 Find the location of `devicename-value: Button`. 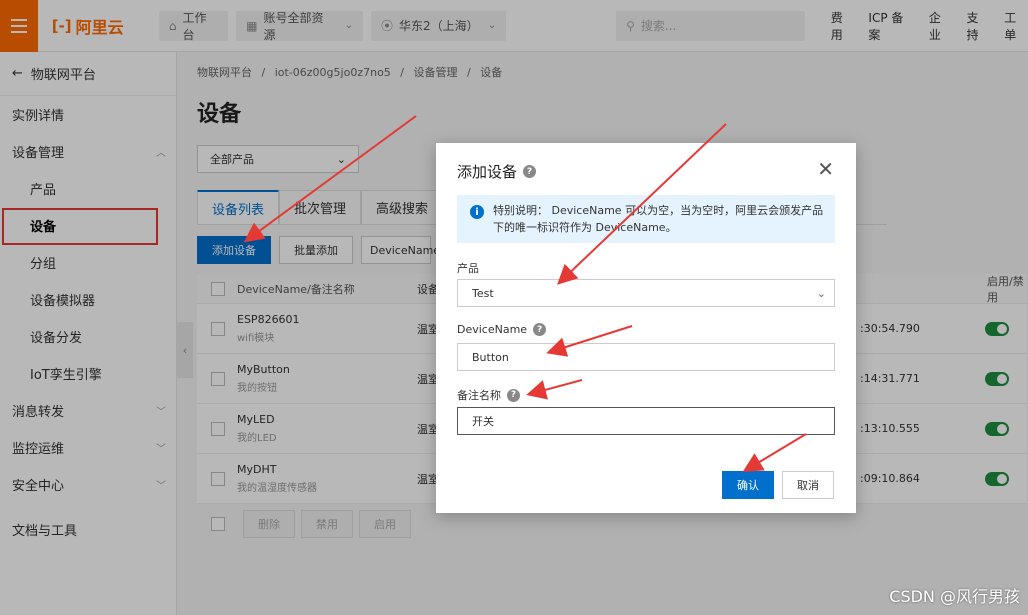

devicename-value: Button is located at coordinates (490, 357).